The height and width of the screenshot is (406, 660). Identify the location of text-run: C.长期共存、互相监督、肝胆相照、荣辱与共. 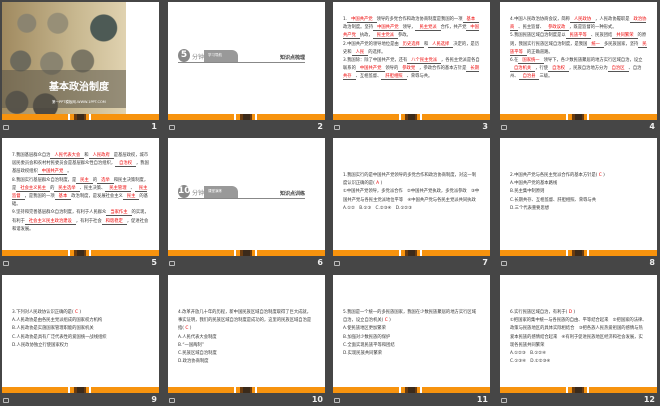
(553, 200).